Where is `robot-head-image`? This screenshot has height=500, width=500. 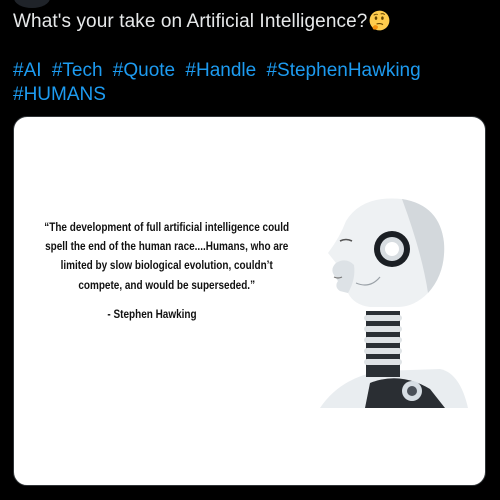 robot-head-image is located at coordinates (394, 303).